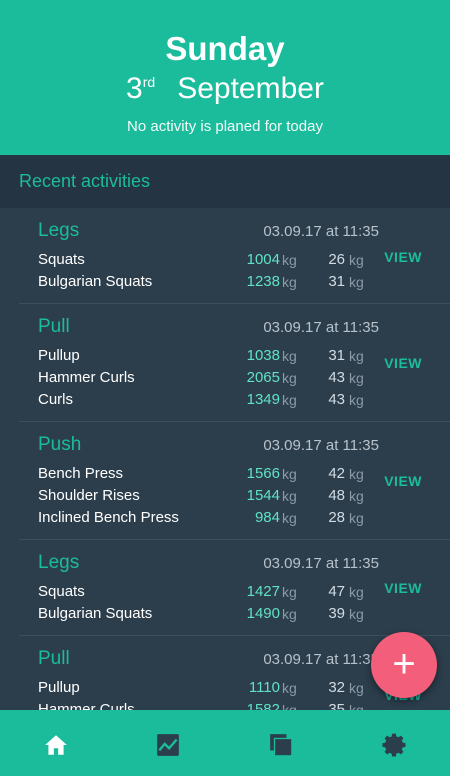  I want to click on exercise-weight: 2065, so click(263, 377).